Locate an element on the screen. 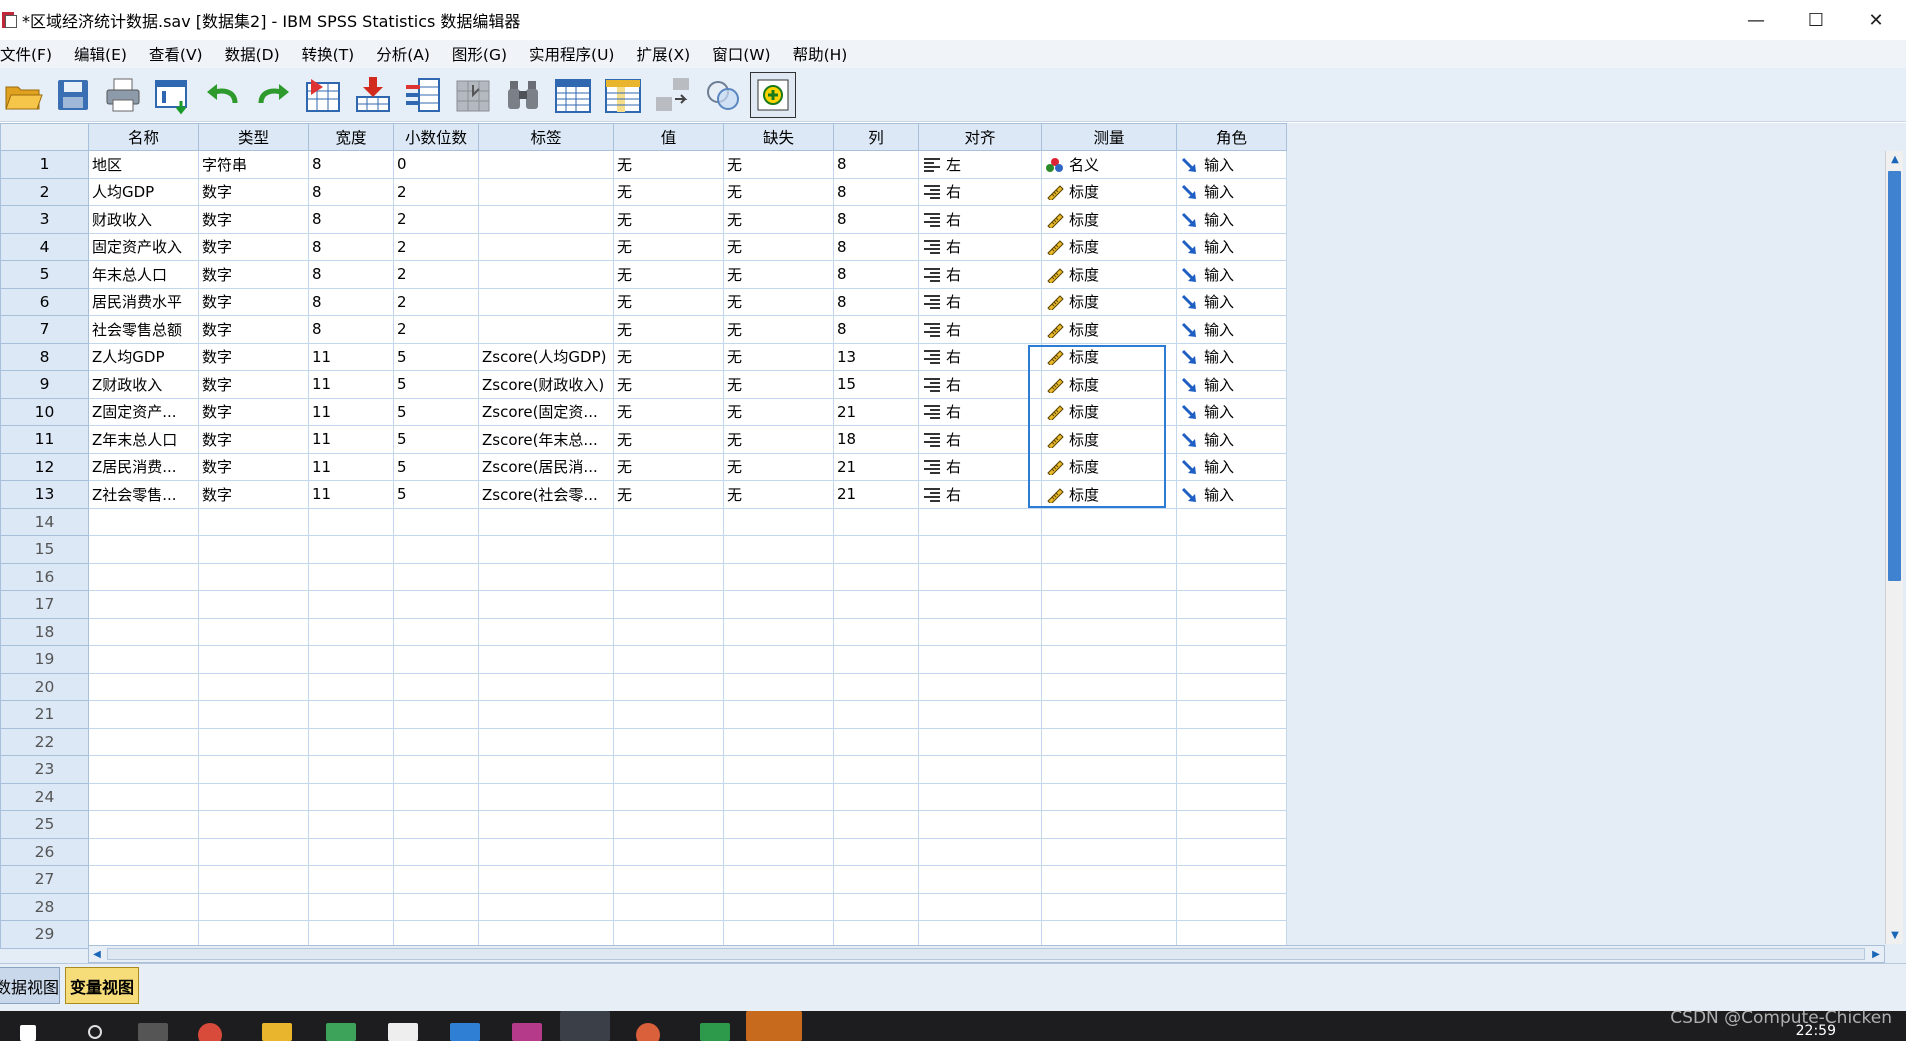 This screenshot has width=1906, height=1041. row-number: 1 is located at coordinates (44, 164).